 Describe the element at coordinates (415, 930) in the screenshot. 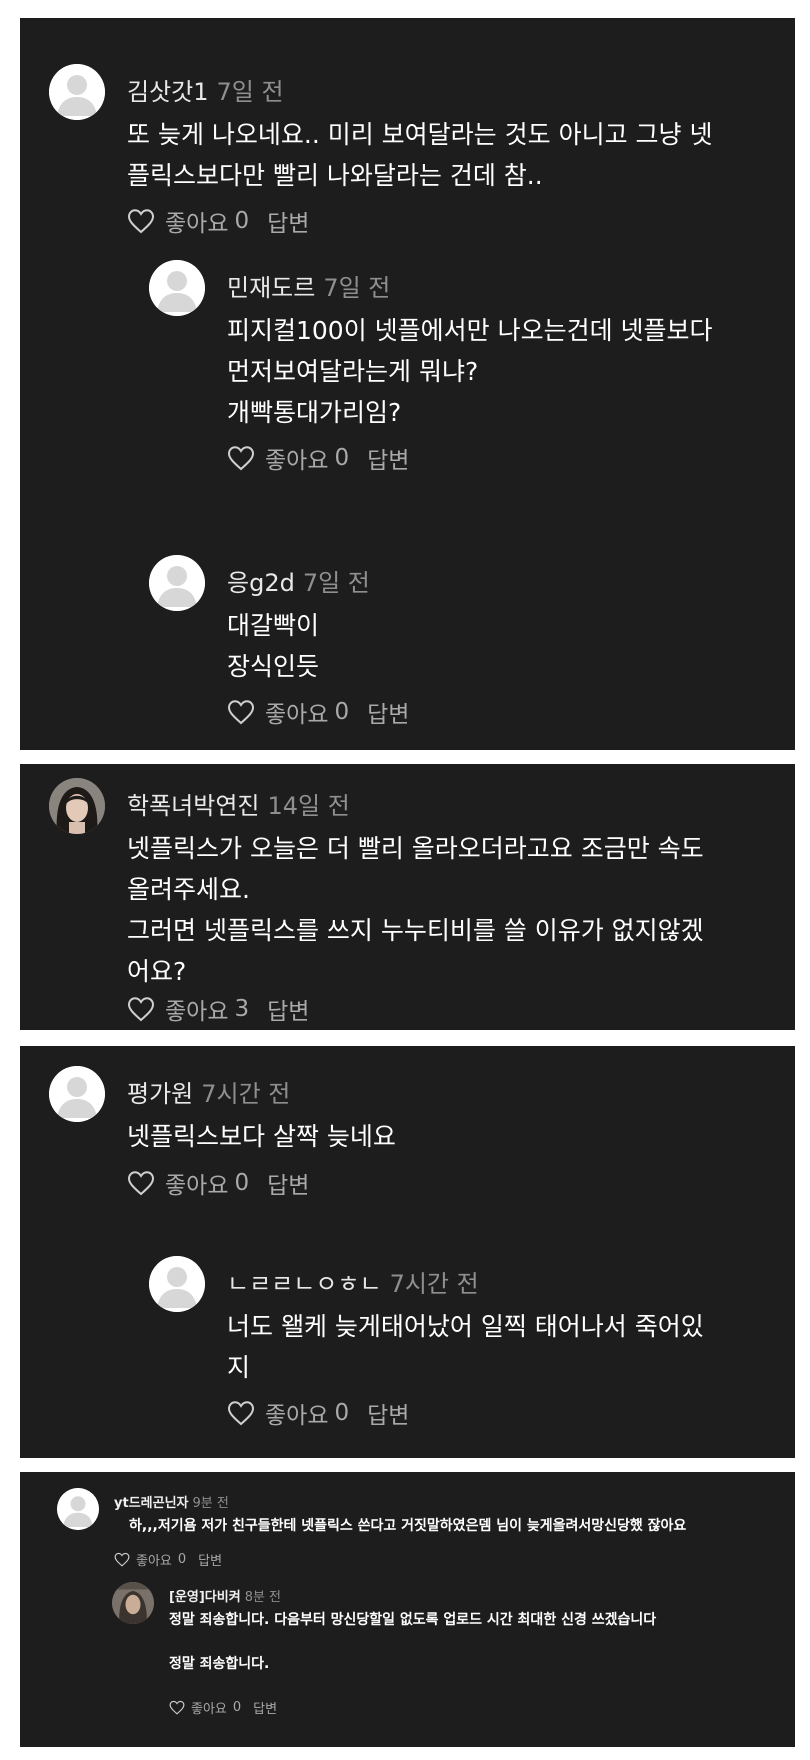

I see `comment-line: 그러면 넷플릭스를 쓰지 누누티비를 쓸 이유가 없지않겠` at that location.